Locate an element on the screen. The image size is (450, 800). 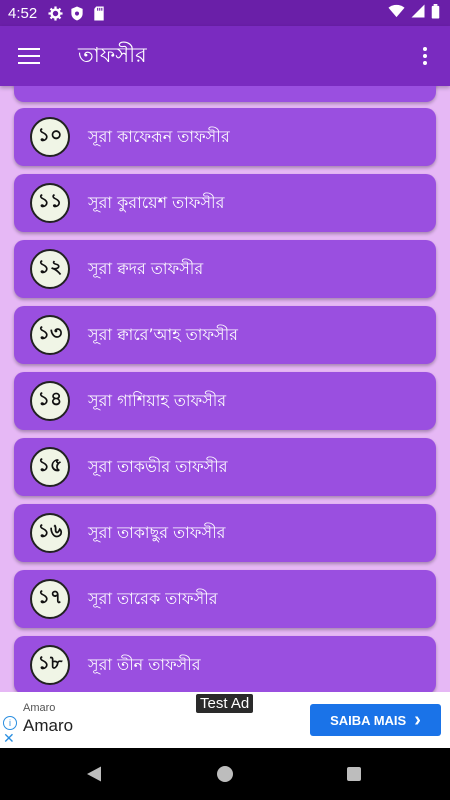
list-item: ১০ সূরা কাফেরূন তাফসীর is located at coordinates (225, 137).